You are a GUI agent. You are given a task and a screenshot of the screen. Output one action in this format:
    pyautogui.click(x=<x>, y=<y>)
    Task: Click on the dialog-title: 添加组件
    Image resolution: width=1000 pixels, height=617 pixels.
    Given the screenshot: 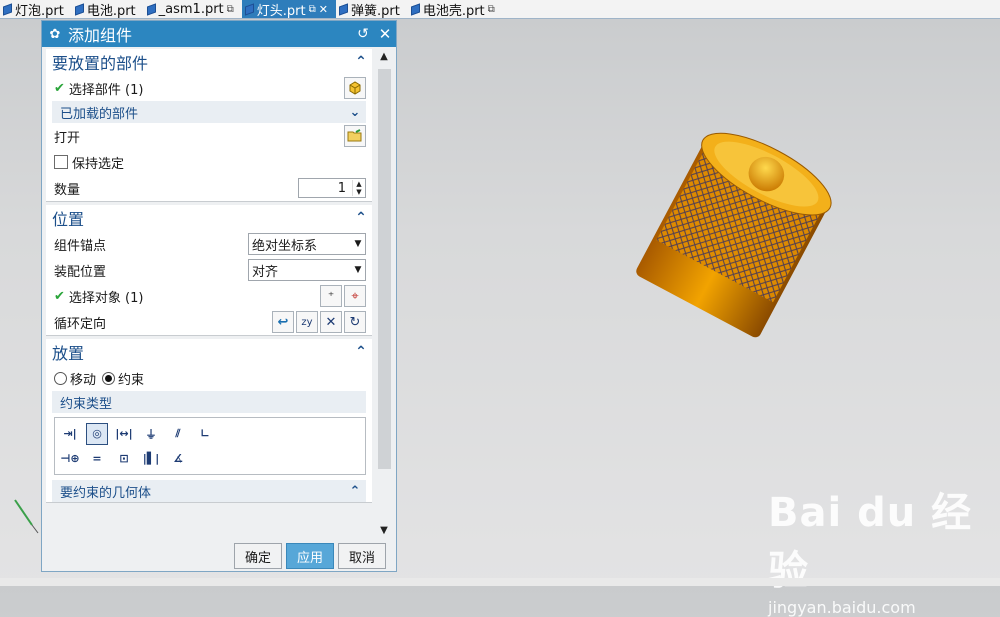 What is the action you would take?
    pyautogui.click(x=100, y=35)
    